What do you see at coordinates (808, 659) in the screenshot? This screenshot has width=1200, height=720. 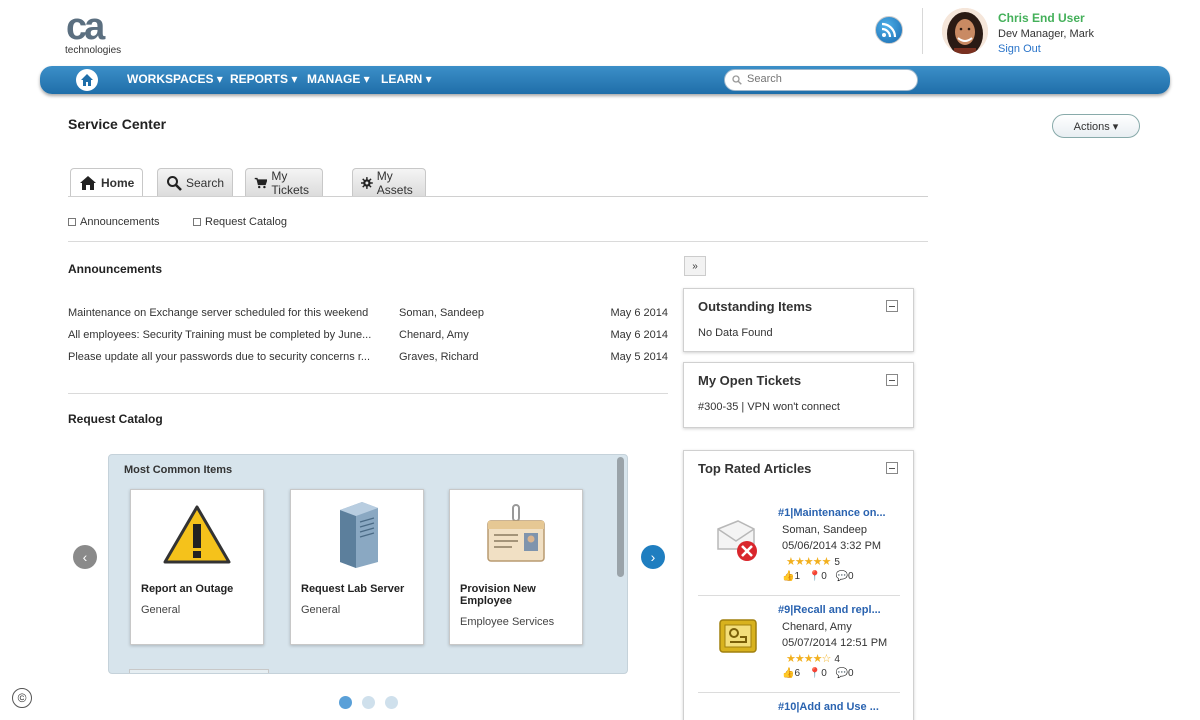 I see `star-icons: ★★★★☆` at bounding box center [808, 659].